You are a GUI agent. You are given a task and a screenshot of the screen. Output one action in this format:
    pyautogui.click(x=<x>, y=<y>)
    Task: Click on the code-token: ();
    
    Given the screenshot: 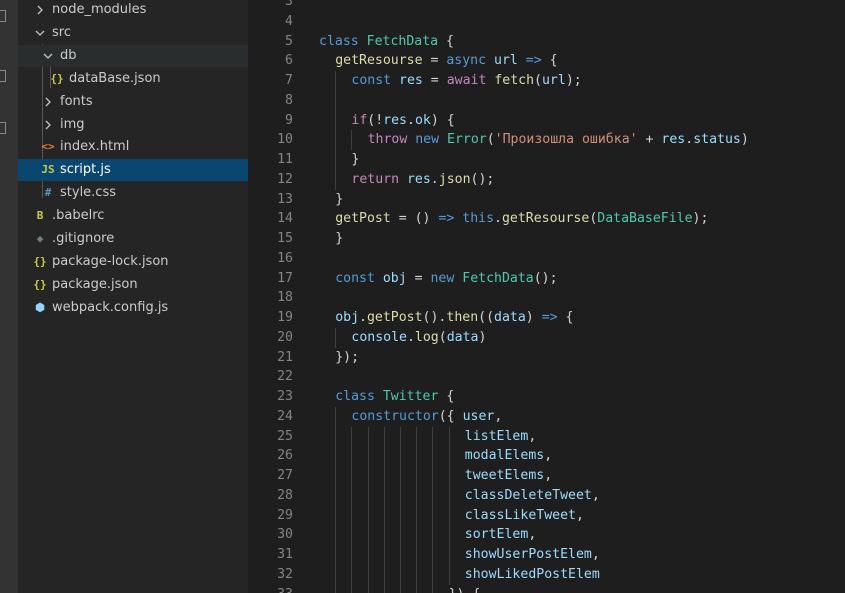 What is the action you would take?
    pyautogui.click(x=545, y=278)
    